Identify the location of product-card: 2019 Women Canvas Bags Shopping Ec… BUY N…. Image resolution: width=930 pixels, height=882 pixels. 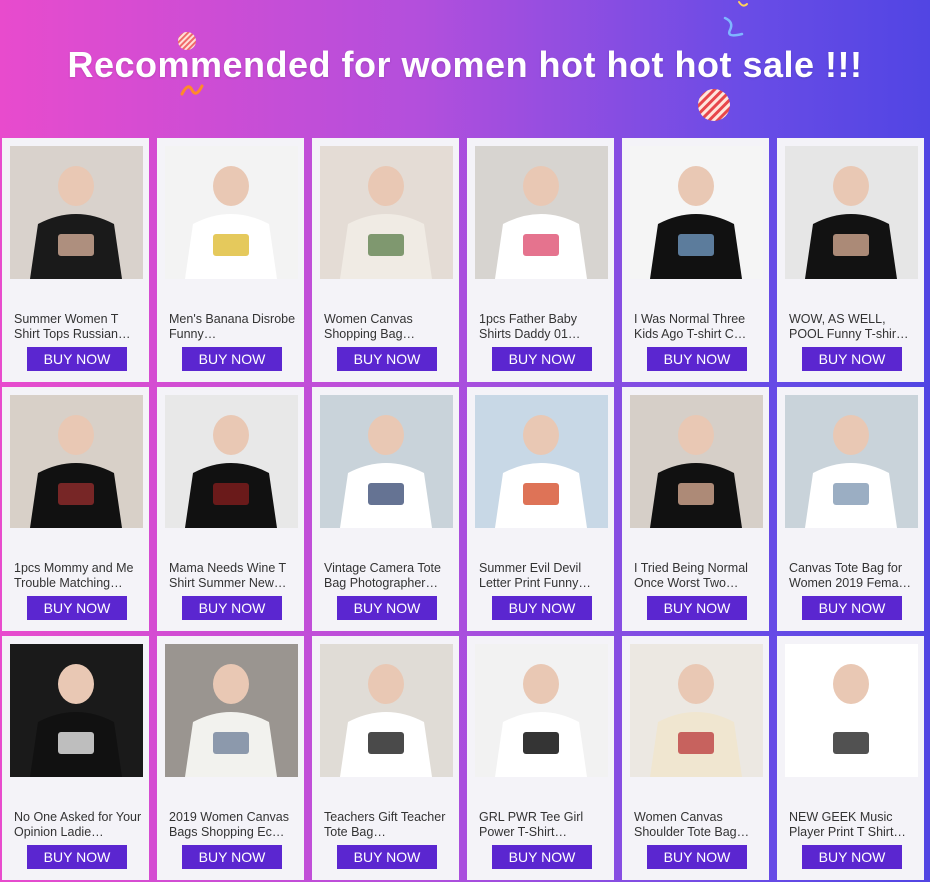
(230, 758).